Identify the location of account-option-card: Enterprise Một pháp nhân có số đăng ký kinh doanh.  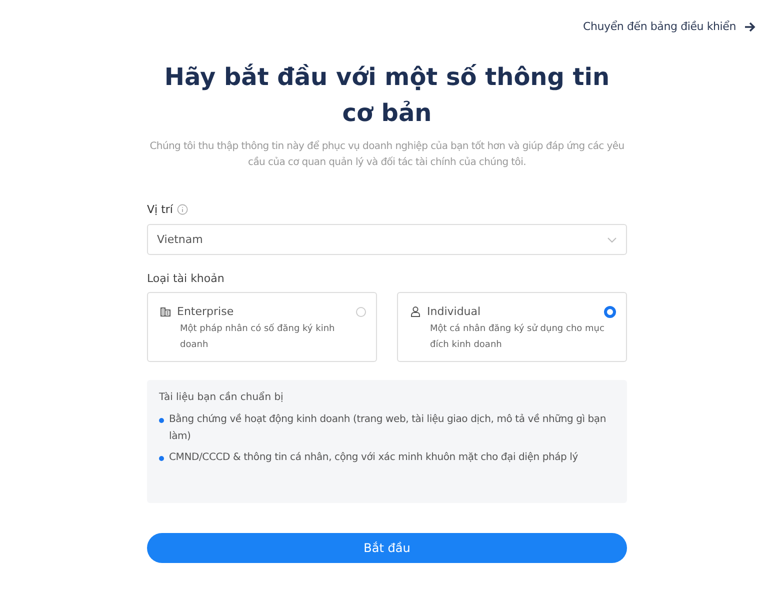
(262, 327).